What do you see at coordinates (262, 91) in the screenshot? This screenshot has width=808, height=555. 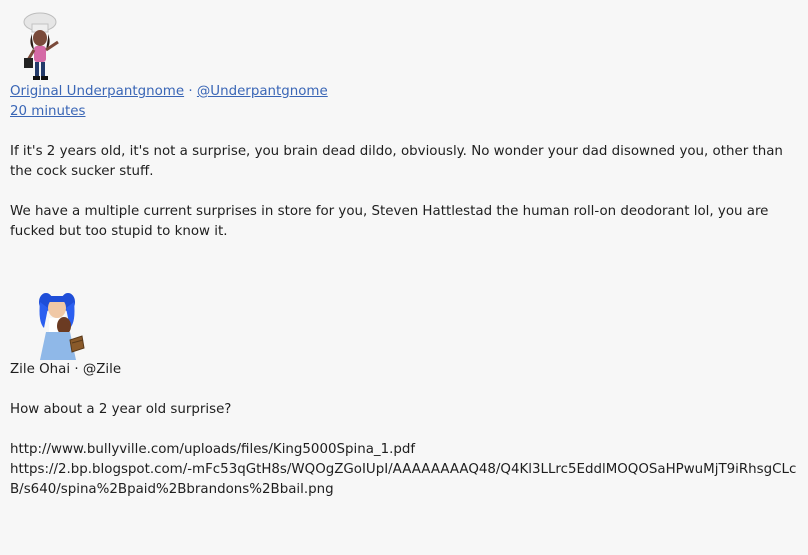 I see `author-handle-link: @Underpantgnome` at bounding box center [262, 91].